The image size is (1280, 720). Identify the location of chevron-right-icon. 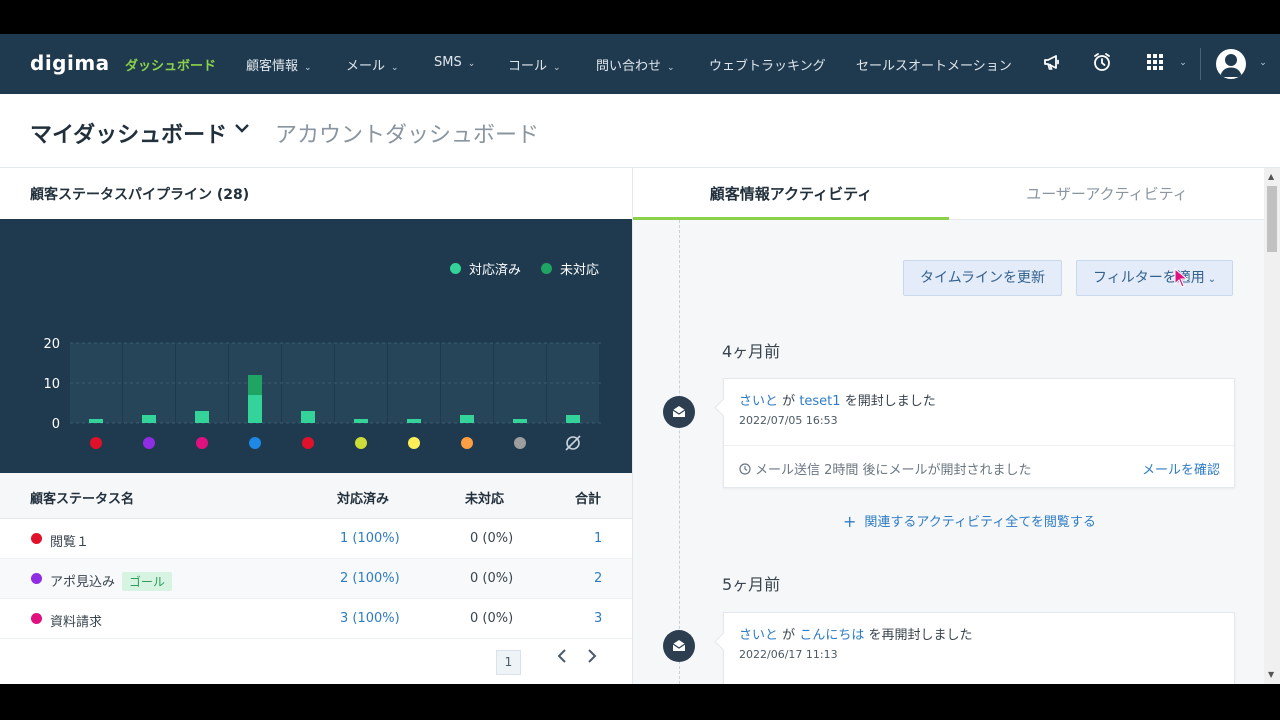
(592, 658).